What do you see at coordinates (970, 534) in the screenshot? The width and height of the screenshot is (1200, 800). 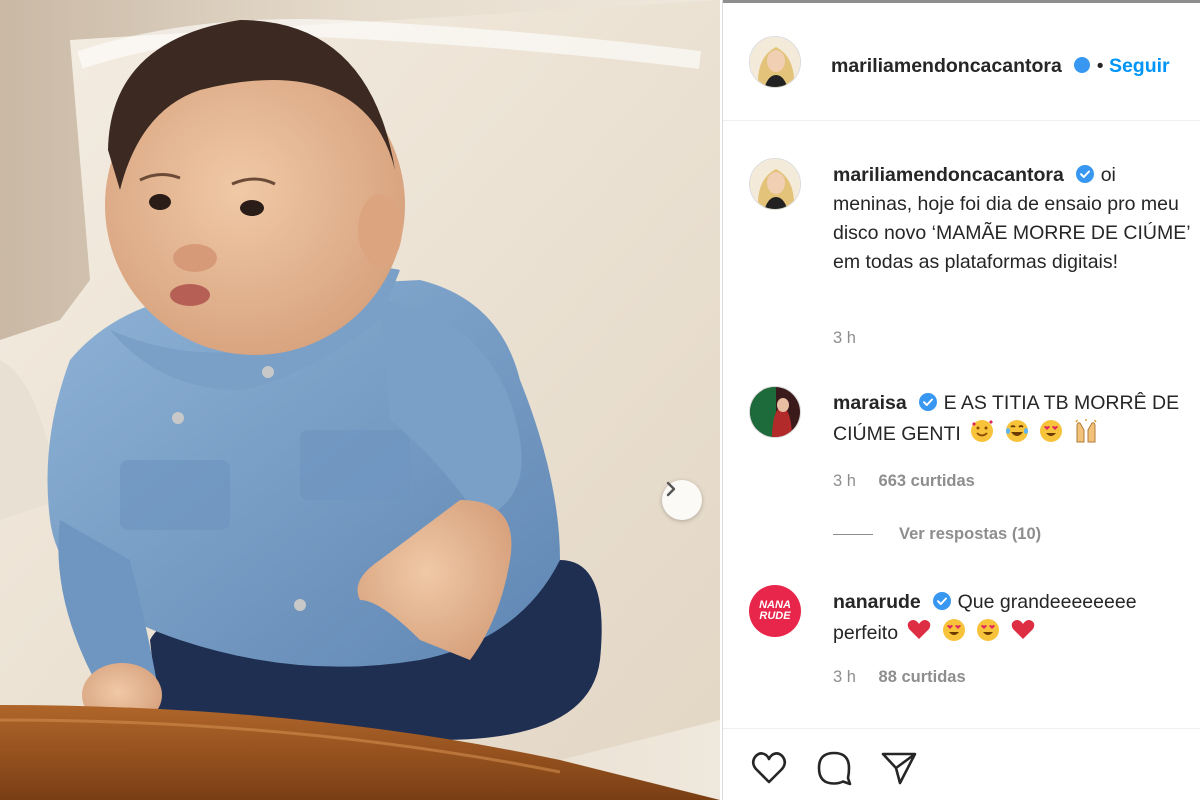 I see `view-replies-label: Ver respostas (10)` at bounding box center [970, 534].